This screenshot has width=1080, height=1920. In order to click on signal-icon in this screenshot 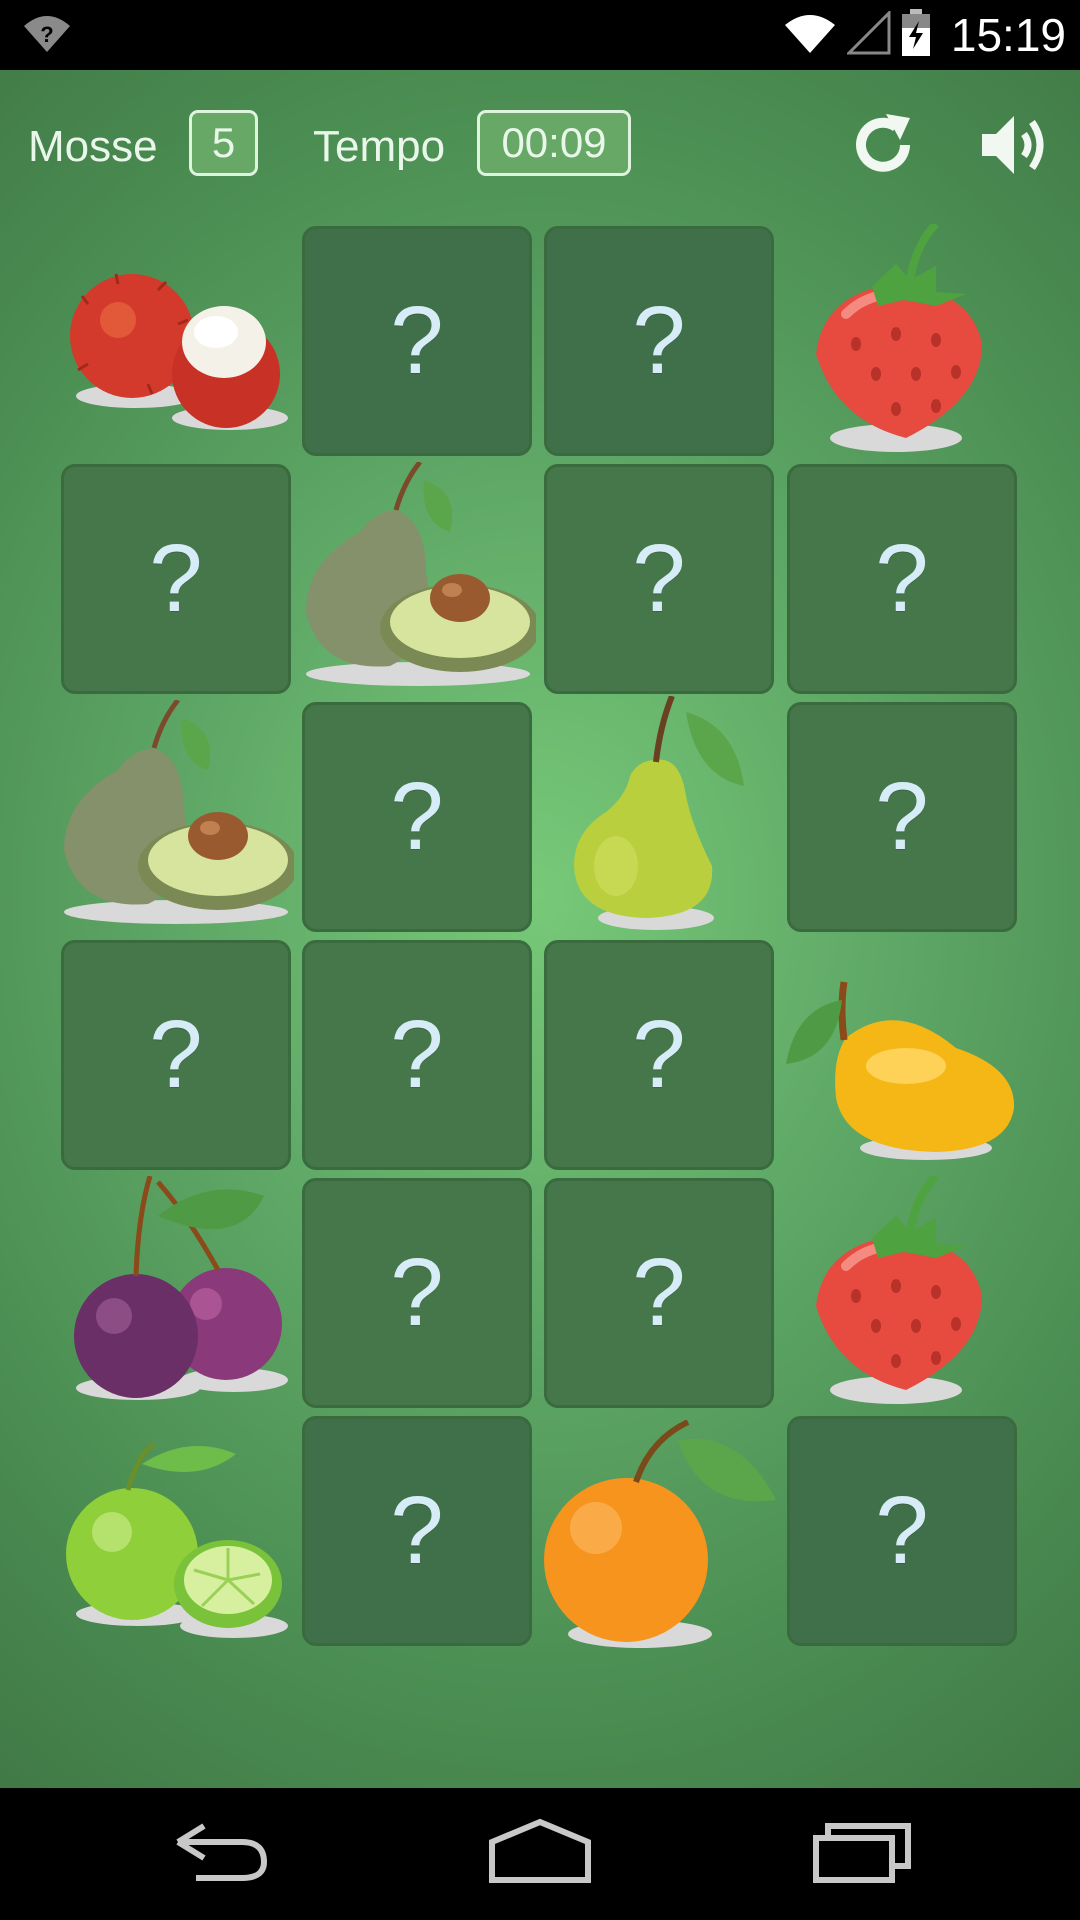, I will do `click(868, 34)`.